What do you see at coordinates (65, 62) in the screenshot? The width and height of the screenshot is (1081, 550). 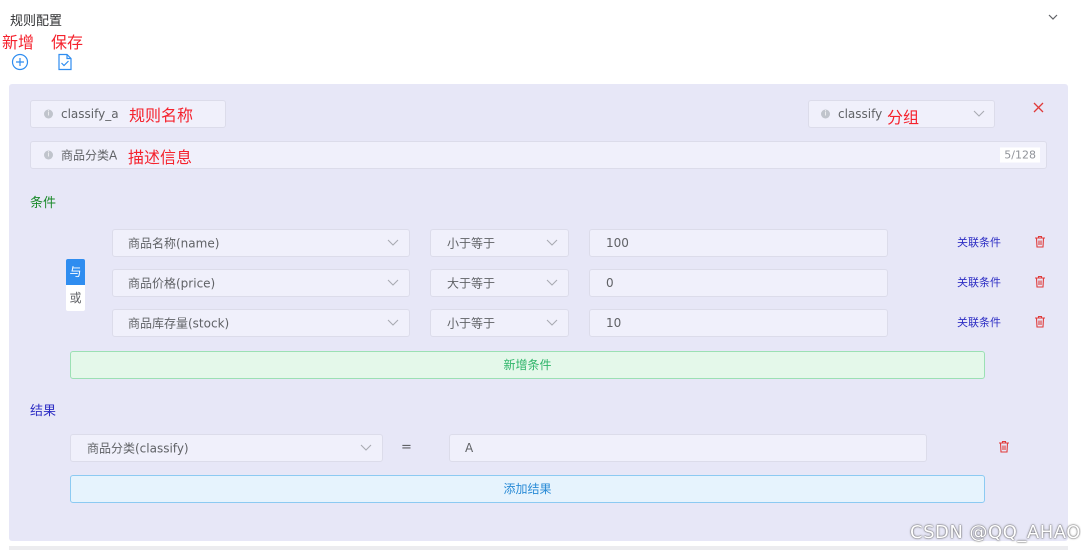 I see `save-document-icon` at bounding box center [65, 62].